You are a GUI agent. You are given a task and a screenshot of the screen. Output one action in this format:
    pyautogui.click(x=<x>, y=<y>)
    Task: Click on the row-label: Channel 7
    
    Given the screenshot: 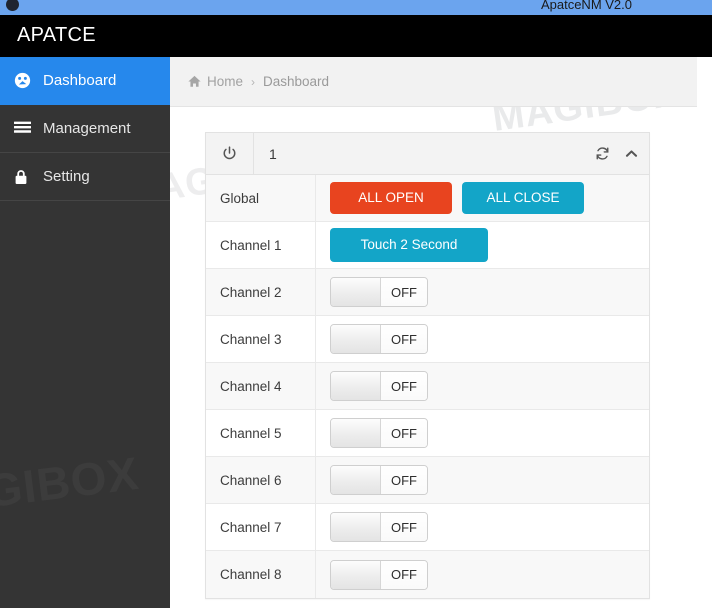 What is the action you would take?
    pyautogui.click(x=261, y=527)
    